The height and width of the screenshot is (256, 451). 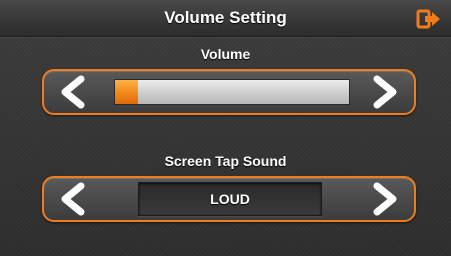 What do you see at coordinates (225, 161) in the screenshot?
I see `tap-sound-label: Screen Tap Sound` at bounding box center [225, 161].